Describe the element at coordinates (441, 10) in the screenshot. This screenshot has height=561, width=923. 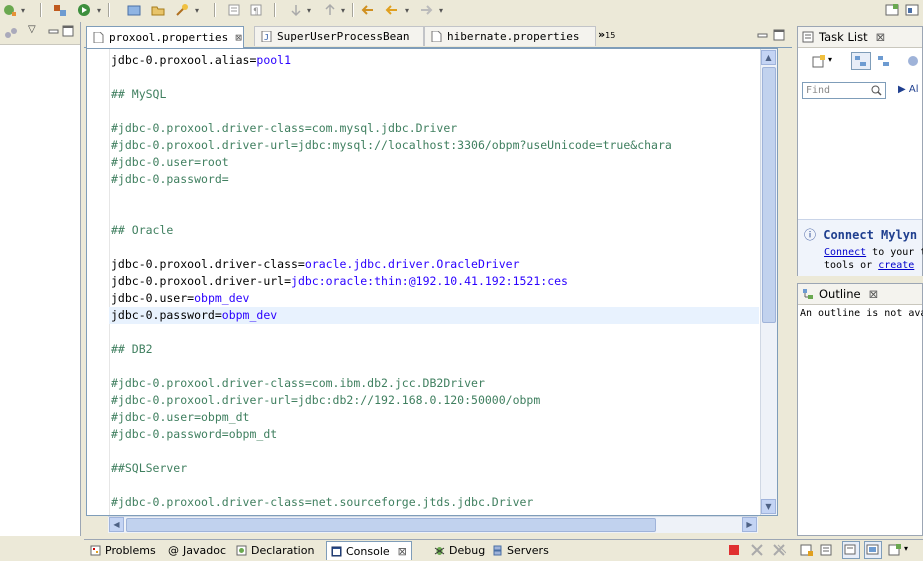
I see `forward-dropdown-icon: ▾` at that location.